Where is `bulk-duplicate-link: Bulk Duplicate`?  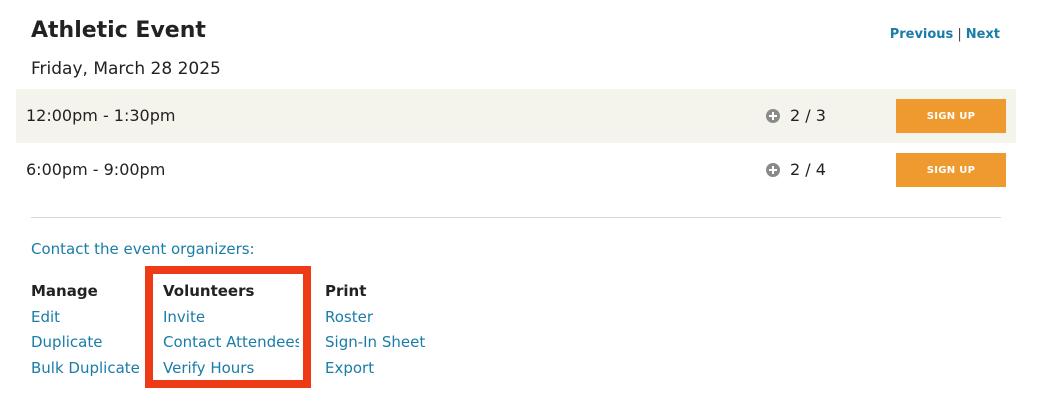
bulk-duplicate-link: Bulk Duplicate is located at coordinates (85, 369).